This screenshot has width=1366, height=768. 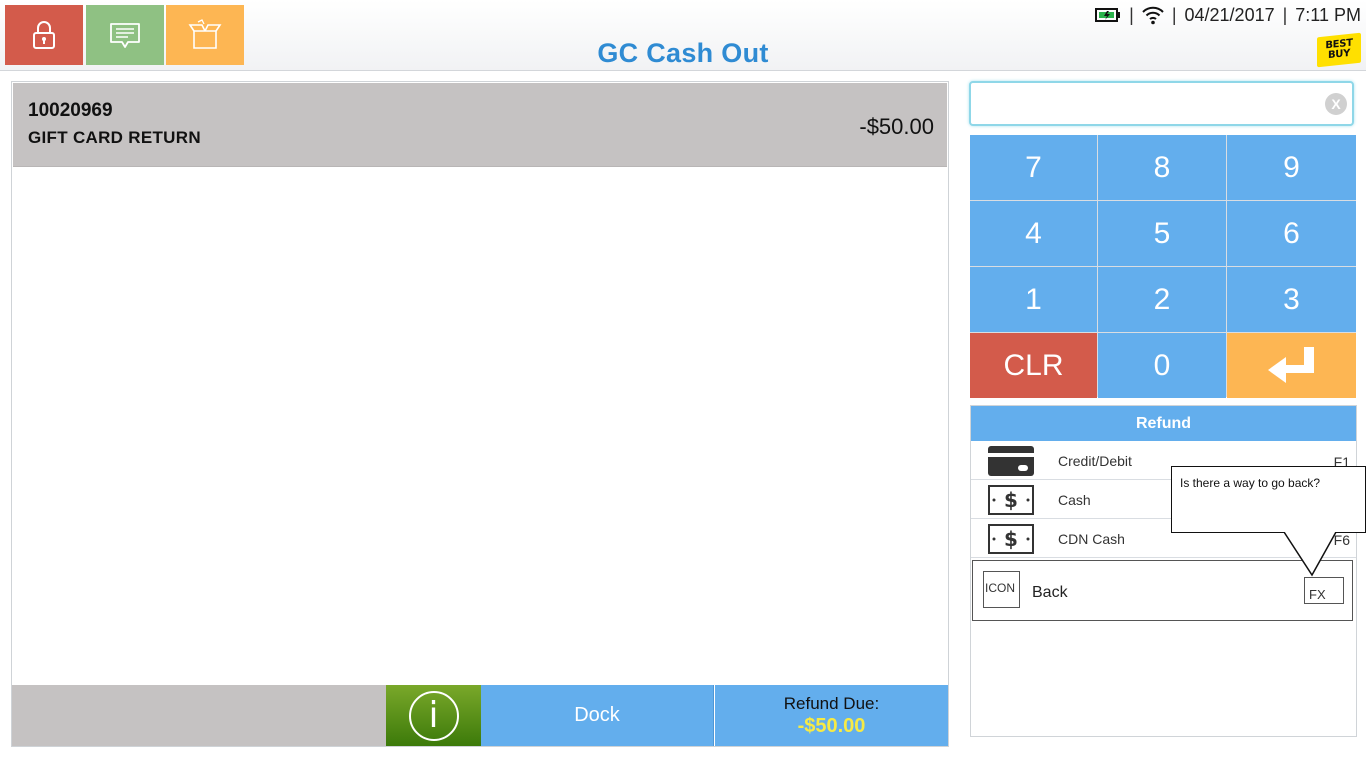 What do you see at coordinates (597, 715) in the screenshot?
I see `dock-button: Dock` at bounding box center [597, 715].